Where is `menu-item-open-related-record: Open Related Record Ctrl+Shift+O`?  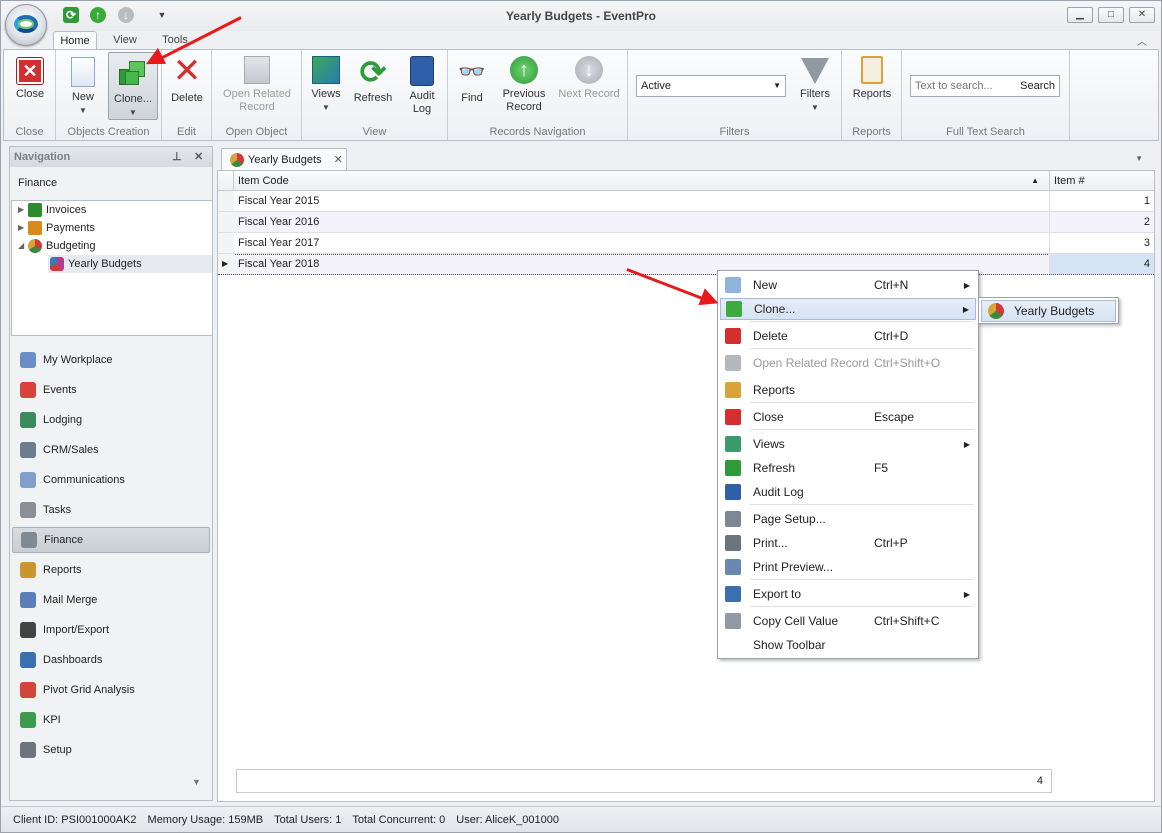 menu-item-open-related-record: Open Related Record Ctrl+Shift+O is located at coordinates (848, 363).